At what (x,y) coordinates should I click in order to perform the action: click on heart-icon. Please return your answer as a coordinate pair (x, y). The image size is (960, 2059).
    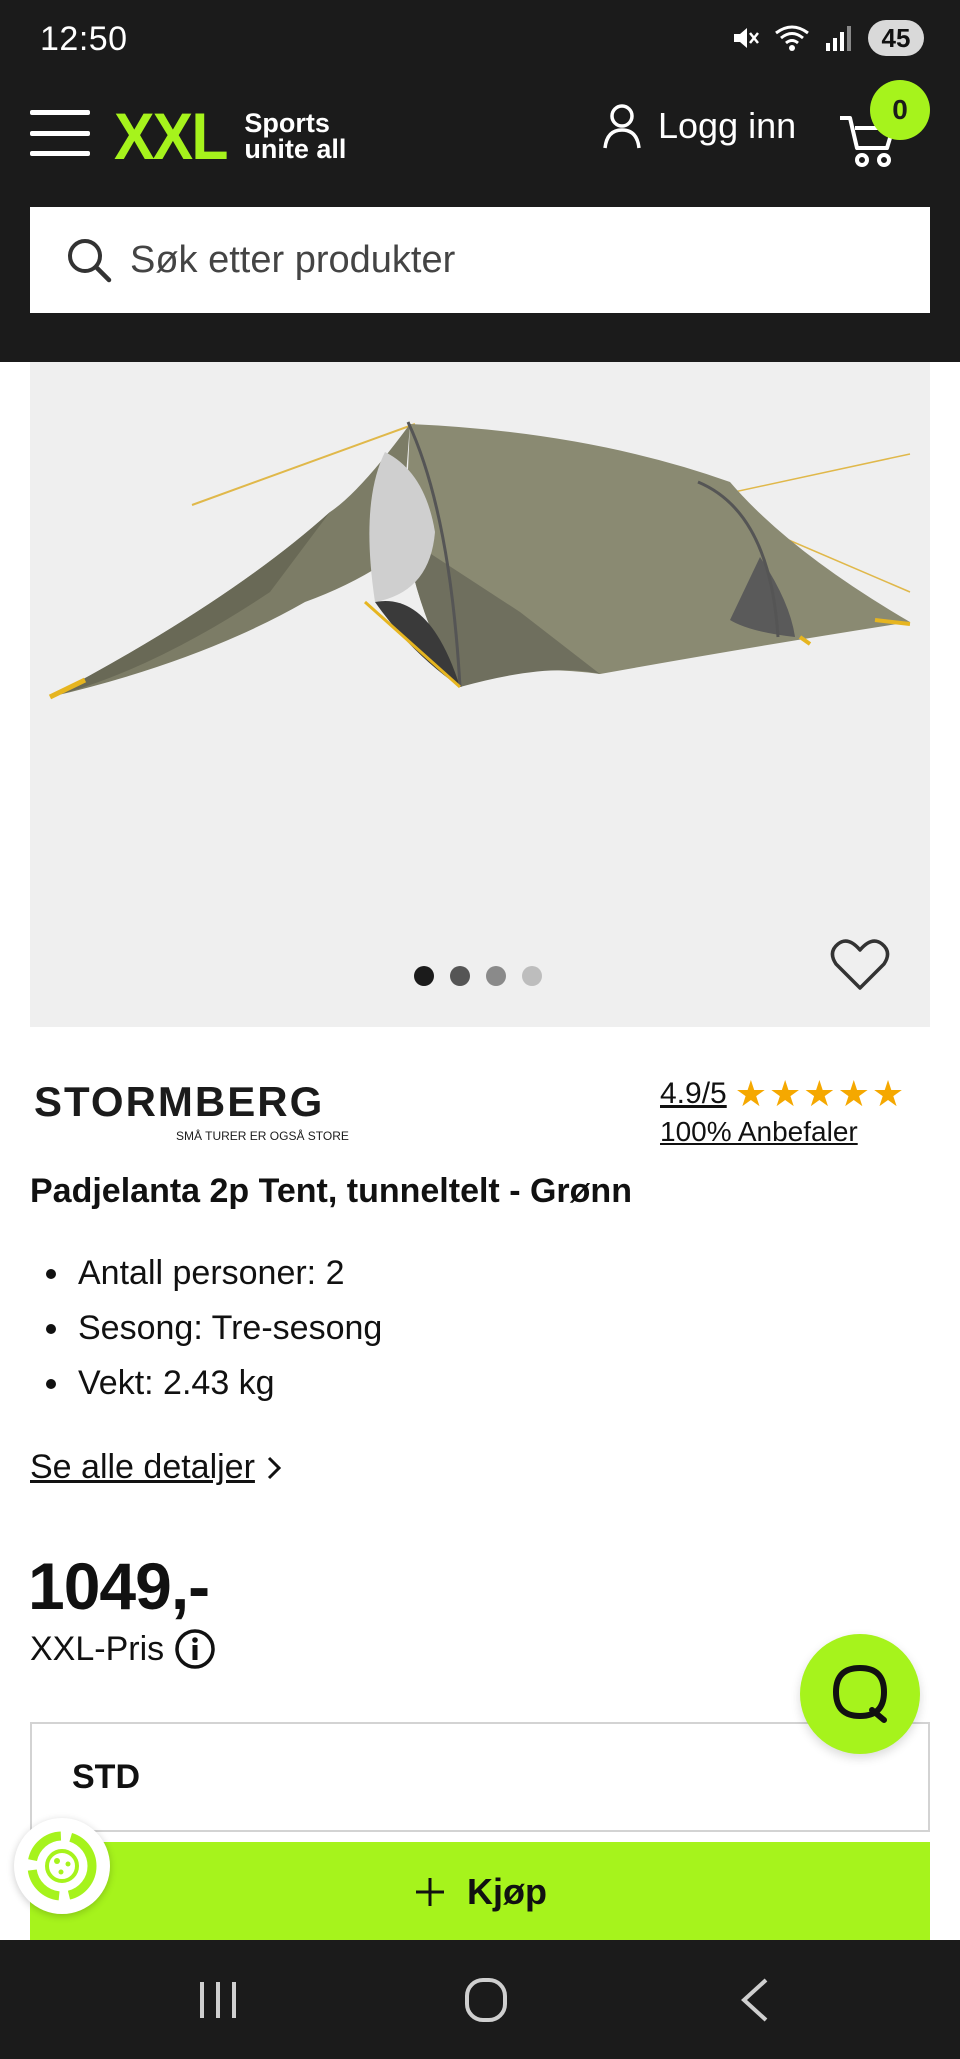
    Looking at the image, I should click on (860, 964).